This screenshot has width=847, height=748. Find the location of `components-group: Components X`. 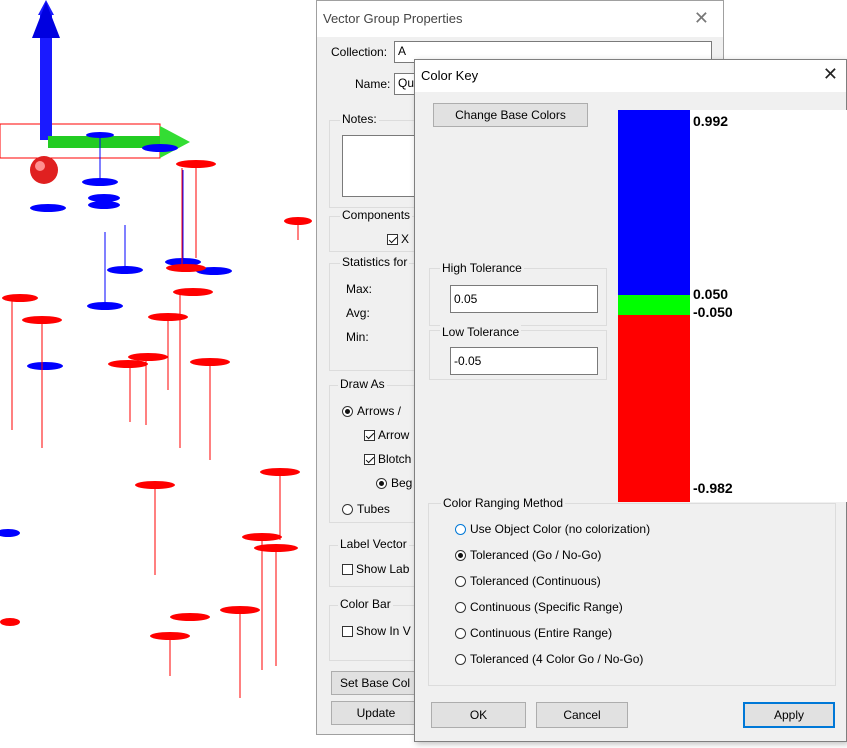

components-group: Components X is located at coordinates (374, 230).